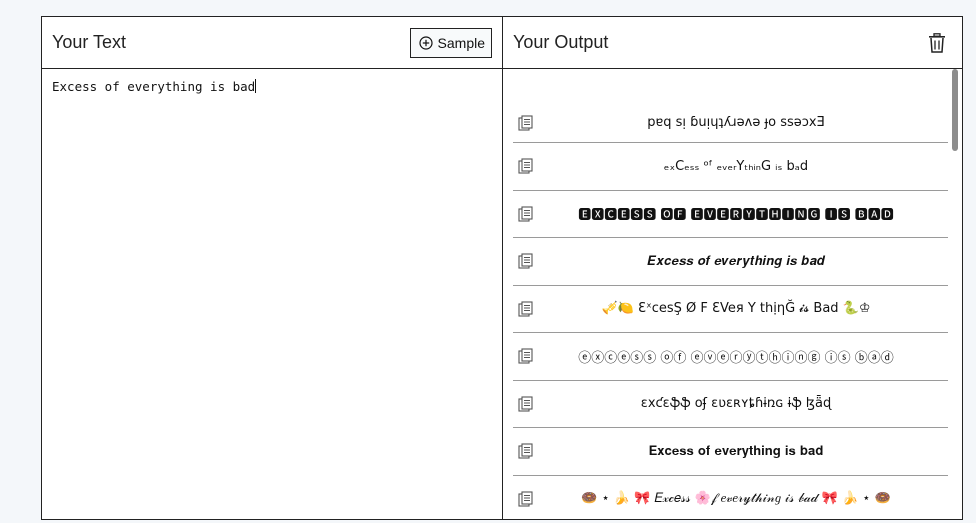 The image size is (976, 523). Describe the element at coordinates (736, 122) in the screenshot. I see `output-text: pɐq sᴉ ɓuᴉɥʇʎɹǝʌǝ ɟo ssǝɔxƎ` at that location.